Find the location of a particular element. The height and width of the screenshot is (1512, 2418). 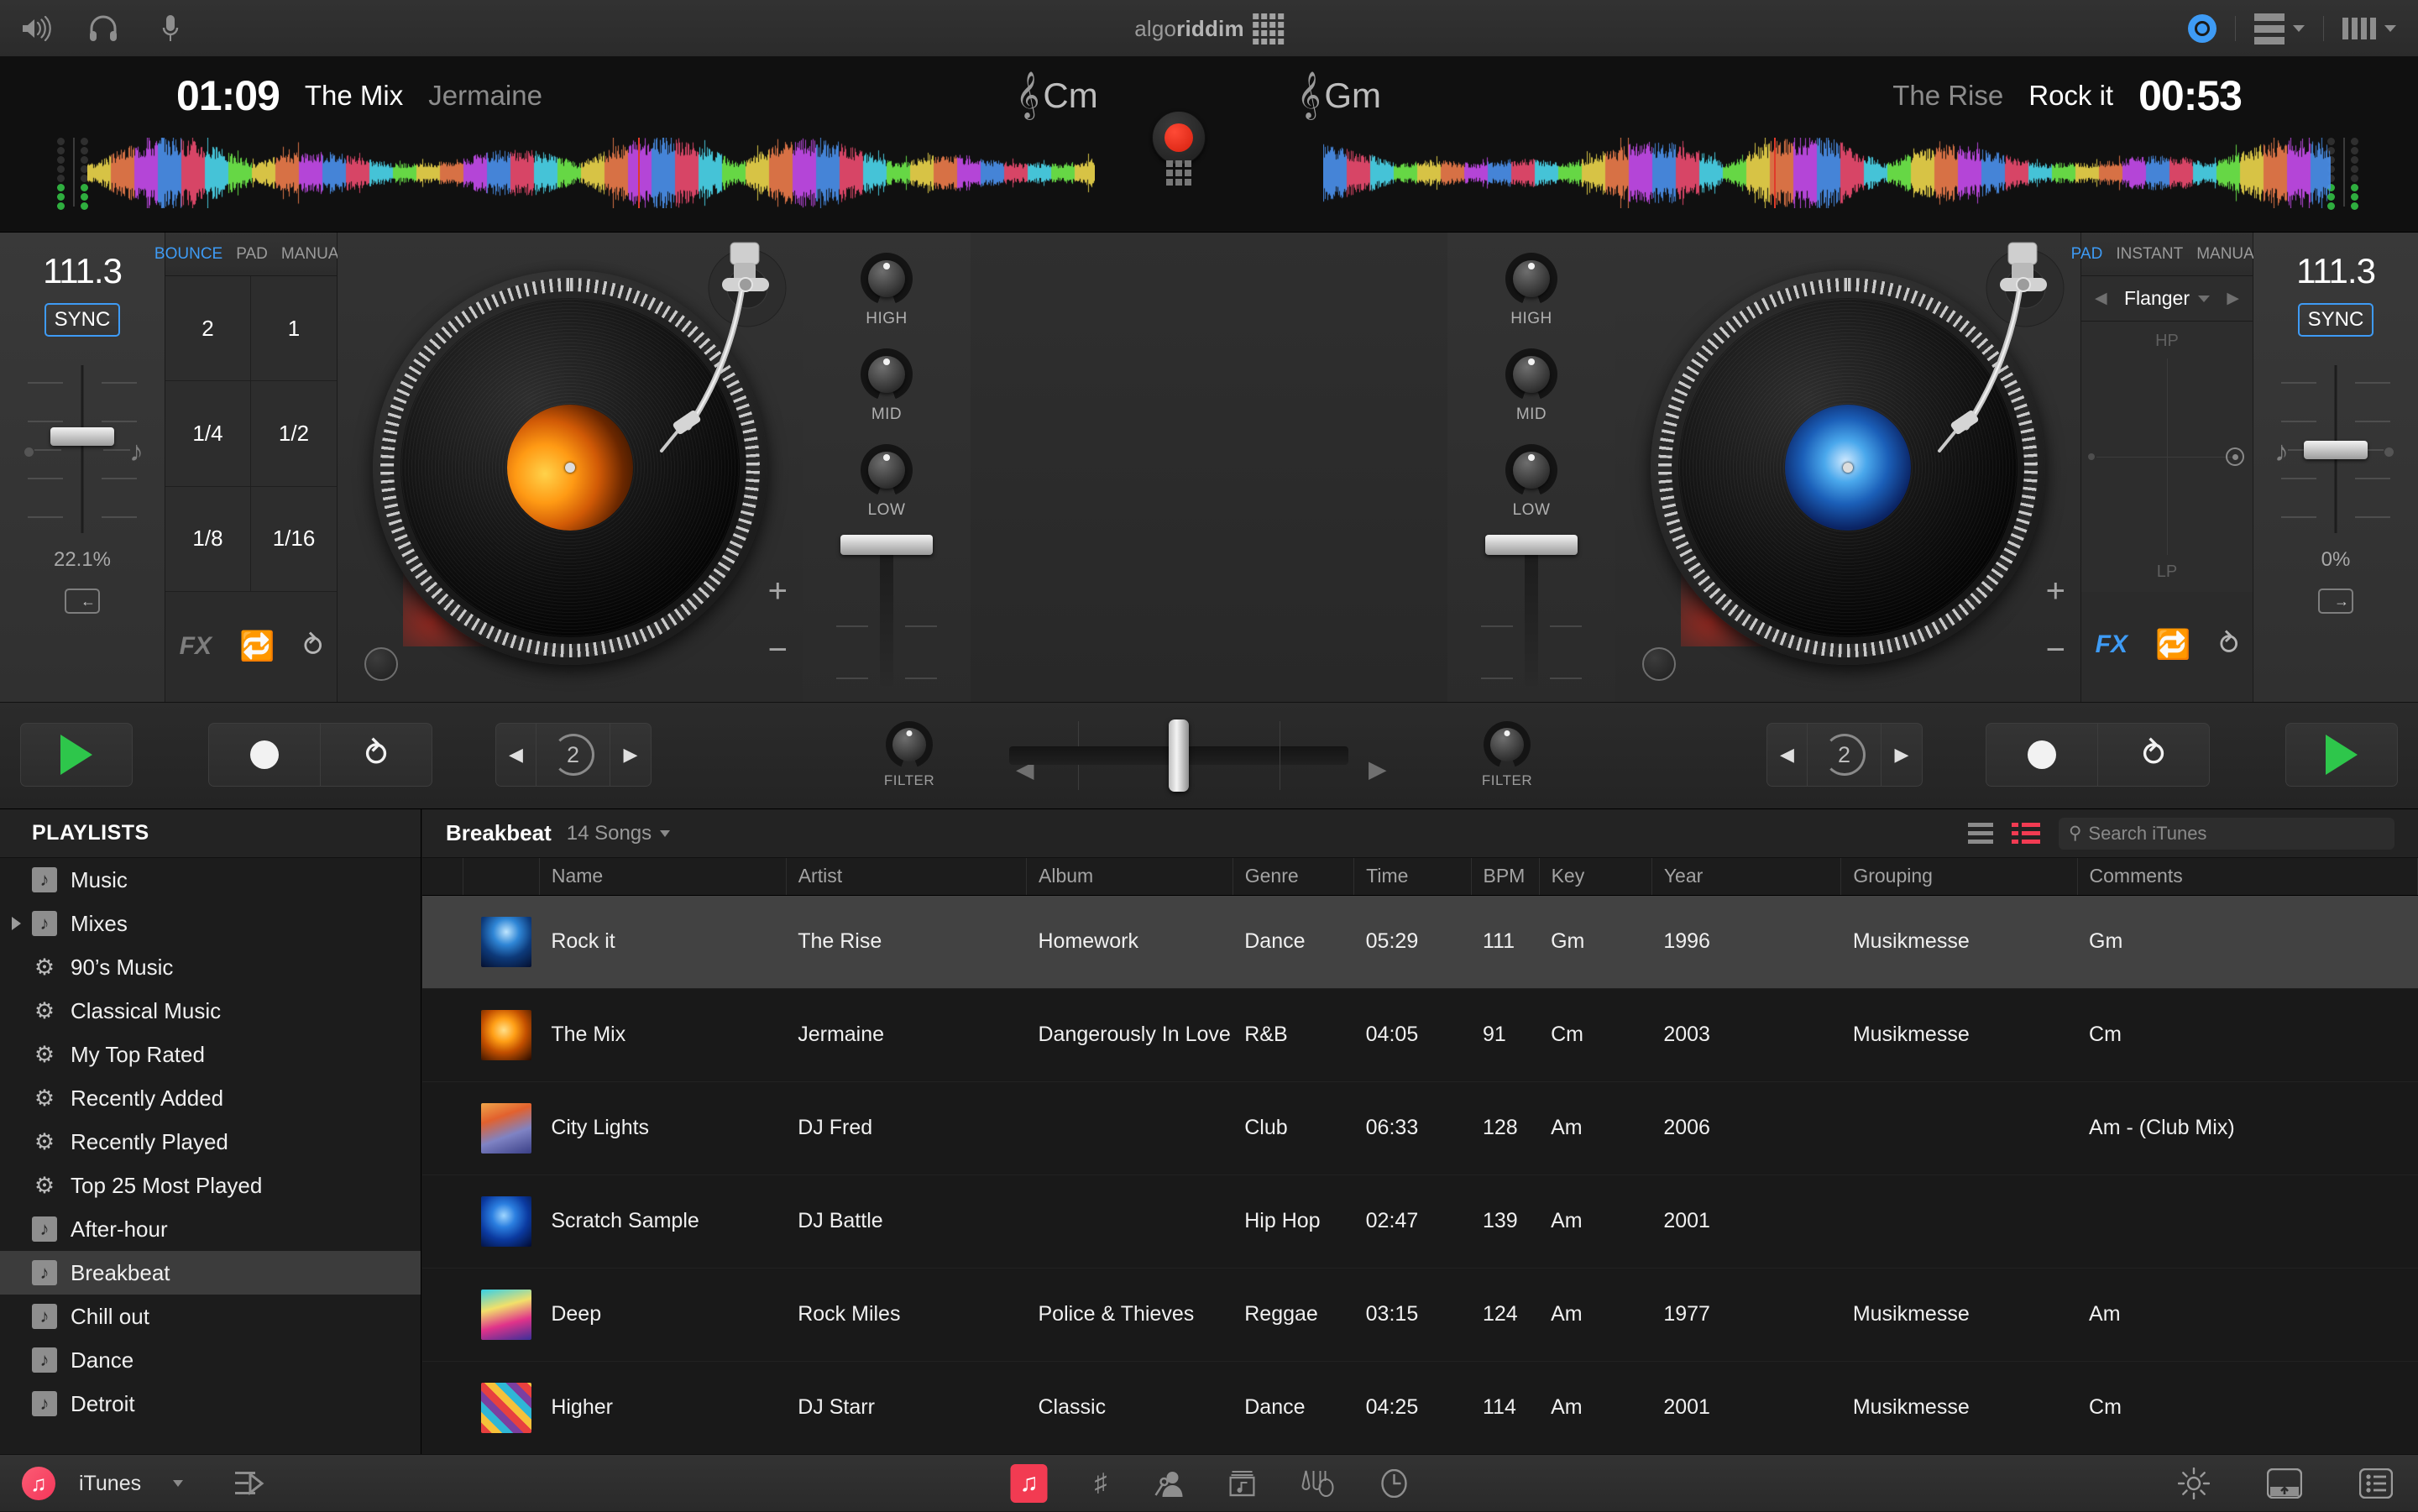

deck-left-sync-button: SYNC is located at coordinates (82, 320).